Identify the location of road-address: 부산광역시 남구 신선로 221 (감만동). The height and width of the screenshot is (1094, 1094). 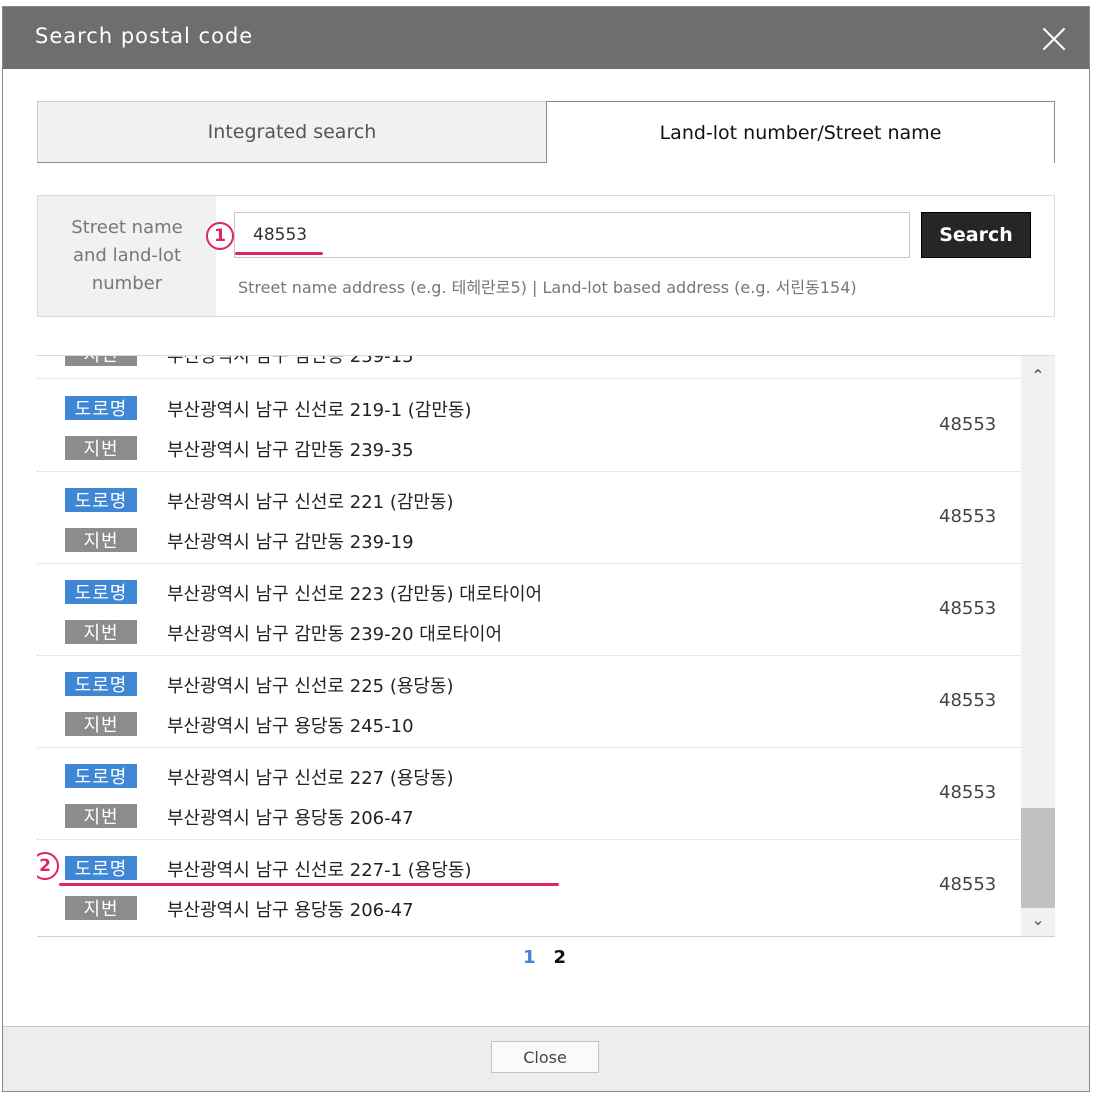
(310, 502).